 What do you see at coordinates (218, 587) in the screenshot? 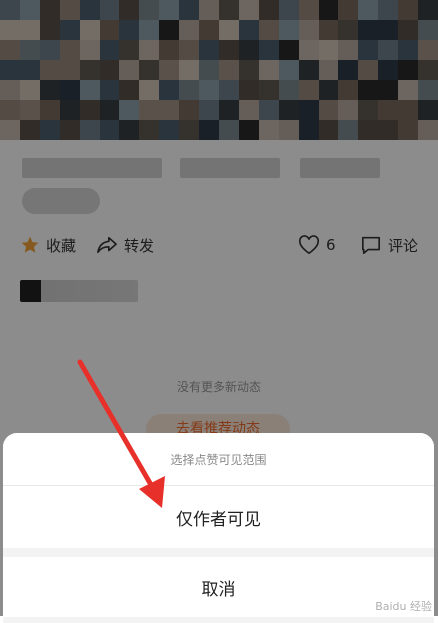
I see `cancel-button: 取消` at bounding box center [218, 587].